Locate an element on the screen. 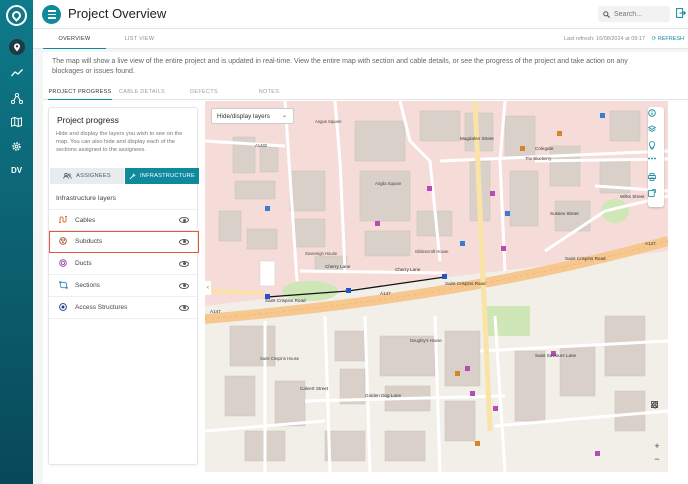 The width and height of the screenshot is (688, 484). sidebar-item-settings is located at coordinates (16, 146).